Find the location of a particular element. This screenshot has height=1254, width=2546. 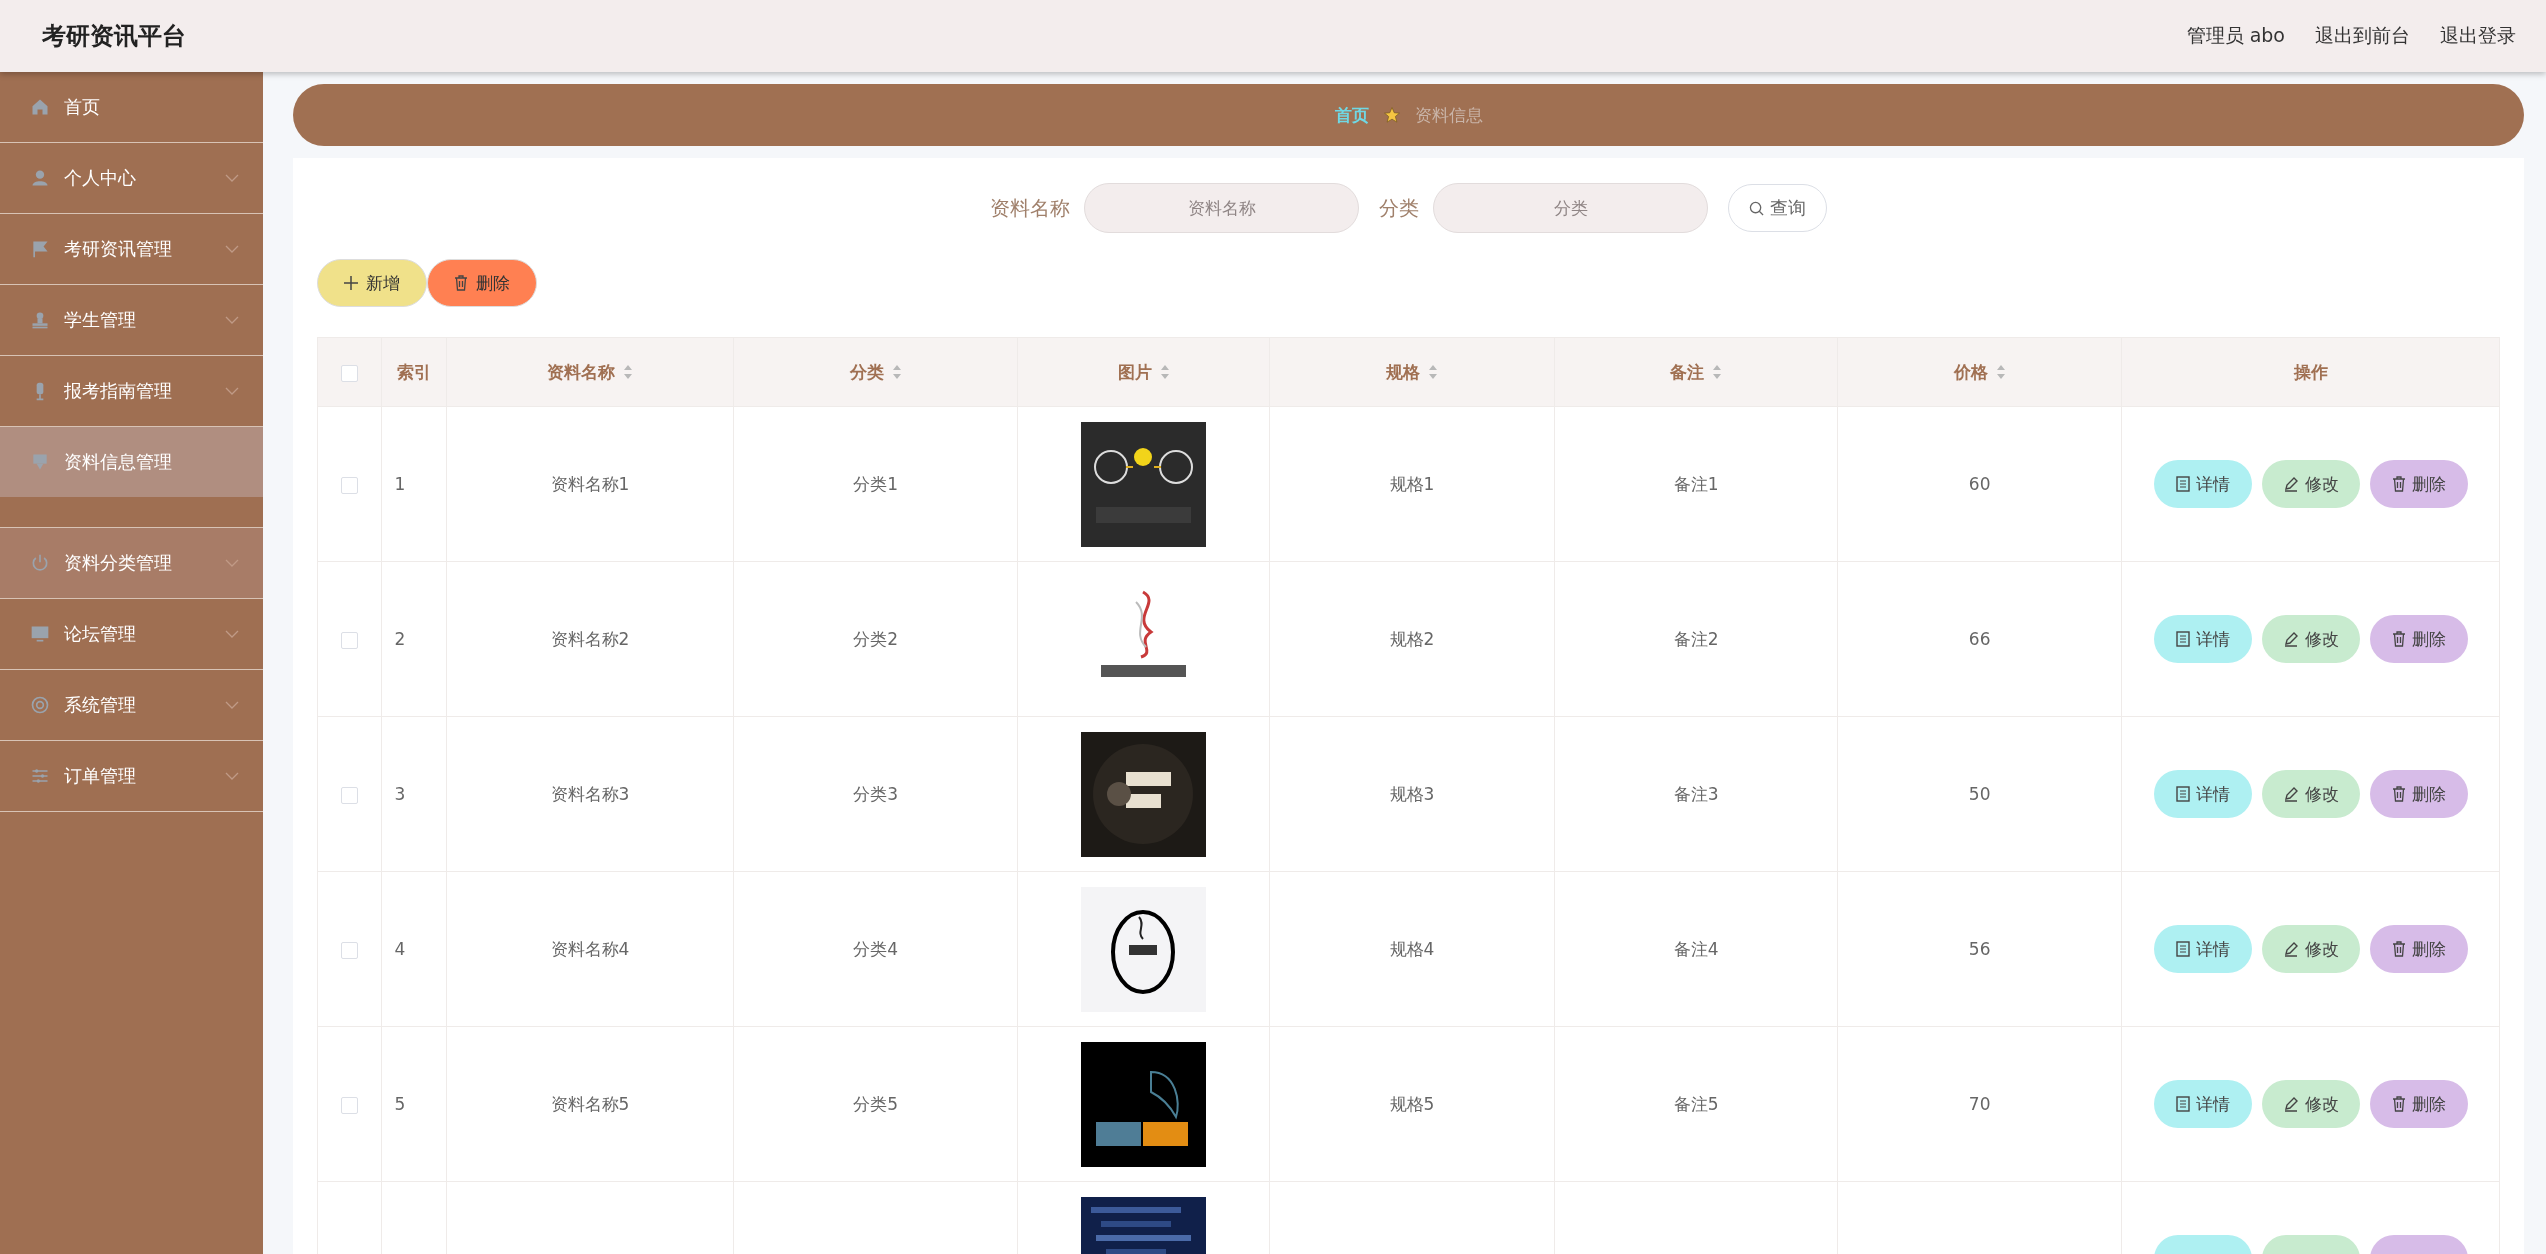

sidebar-item: 资料分类管理 is located at coordinates (131, 563).